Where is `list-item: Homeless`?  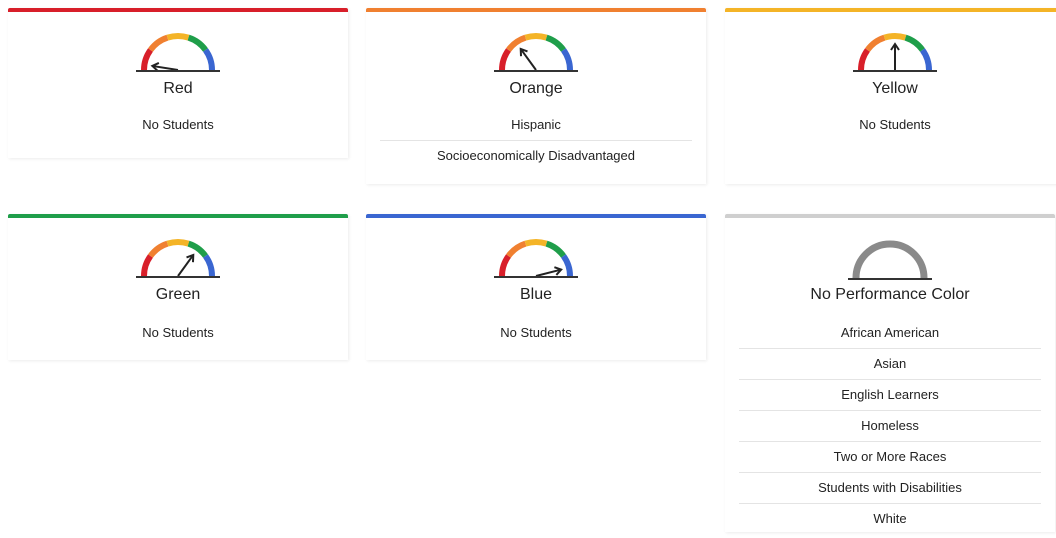 list-item: Homeless is located at coordinates (890, 426).